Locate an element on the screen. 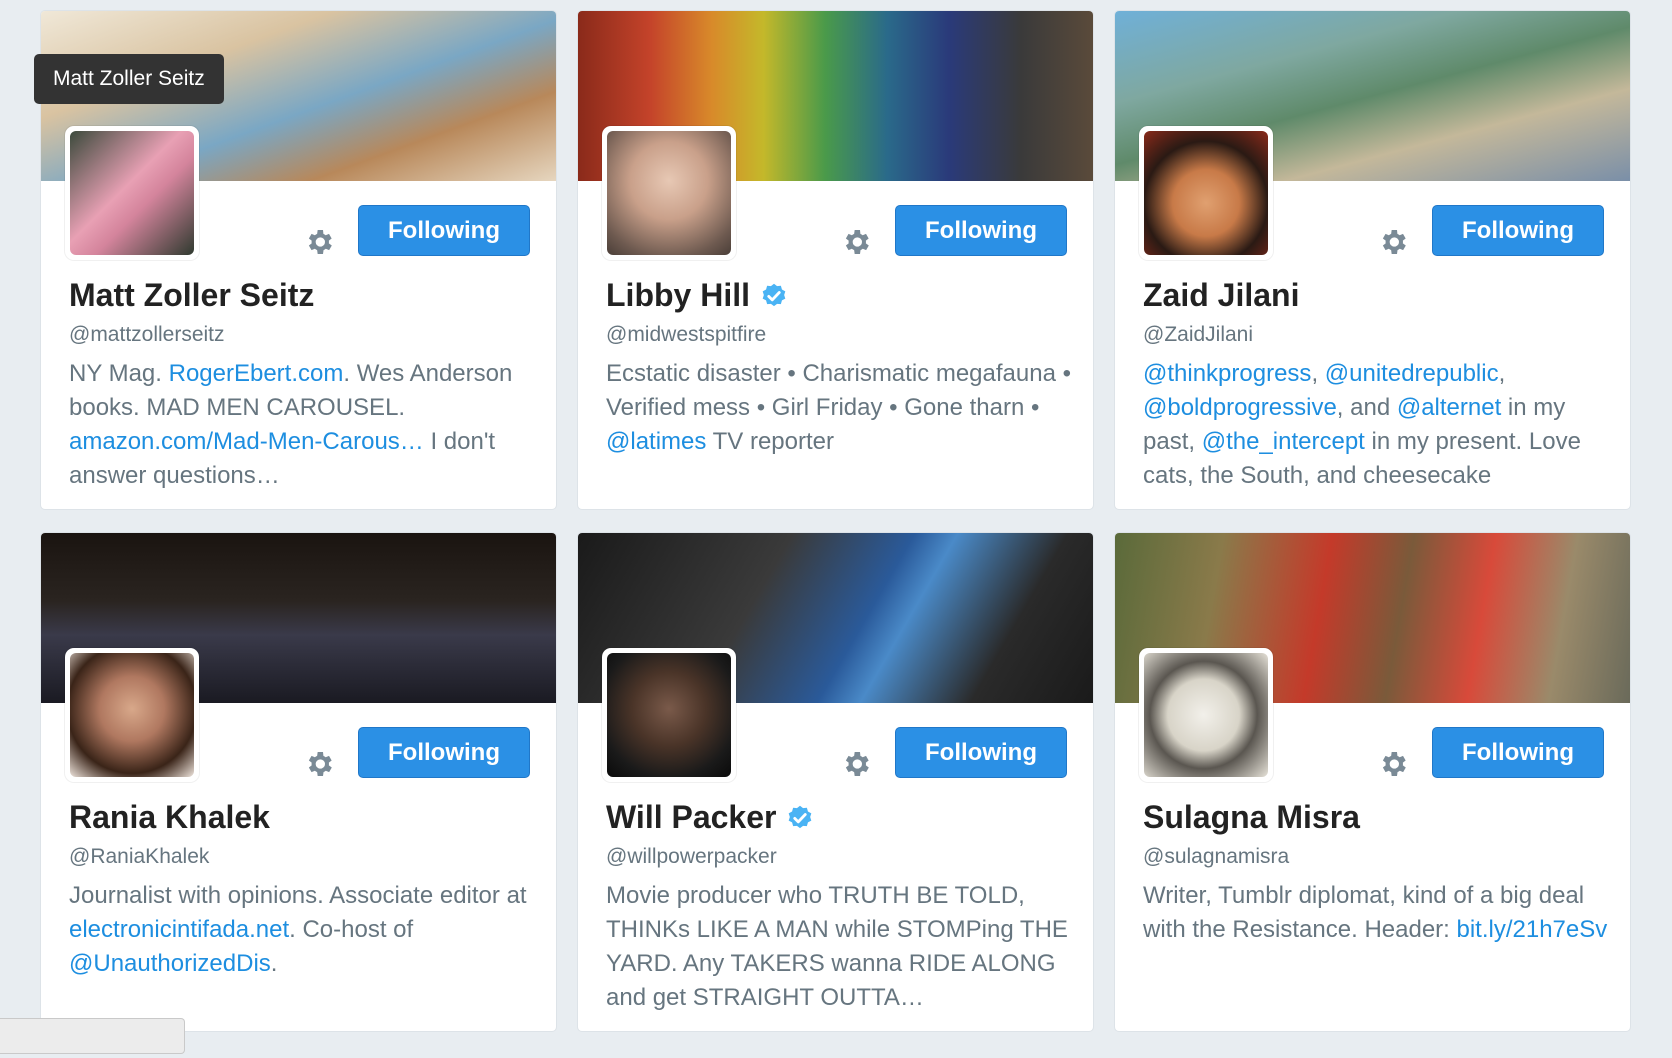  display-name-text: Libby Hill is located at coordinates (678, 295).